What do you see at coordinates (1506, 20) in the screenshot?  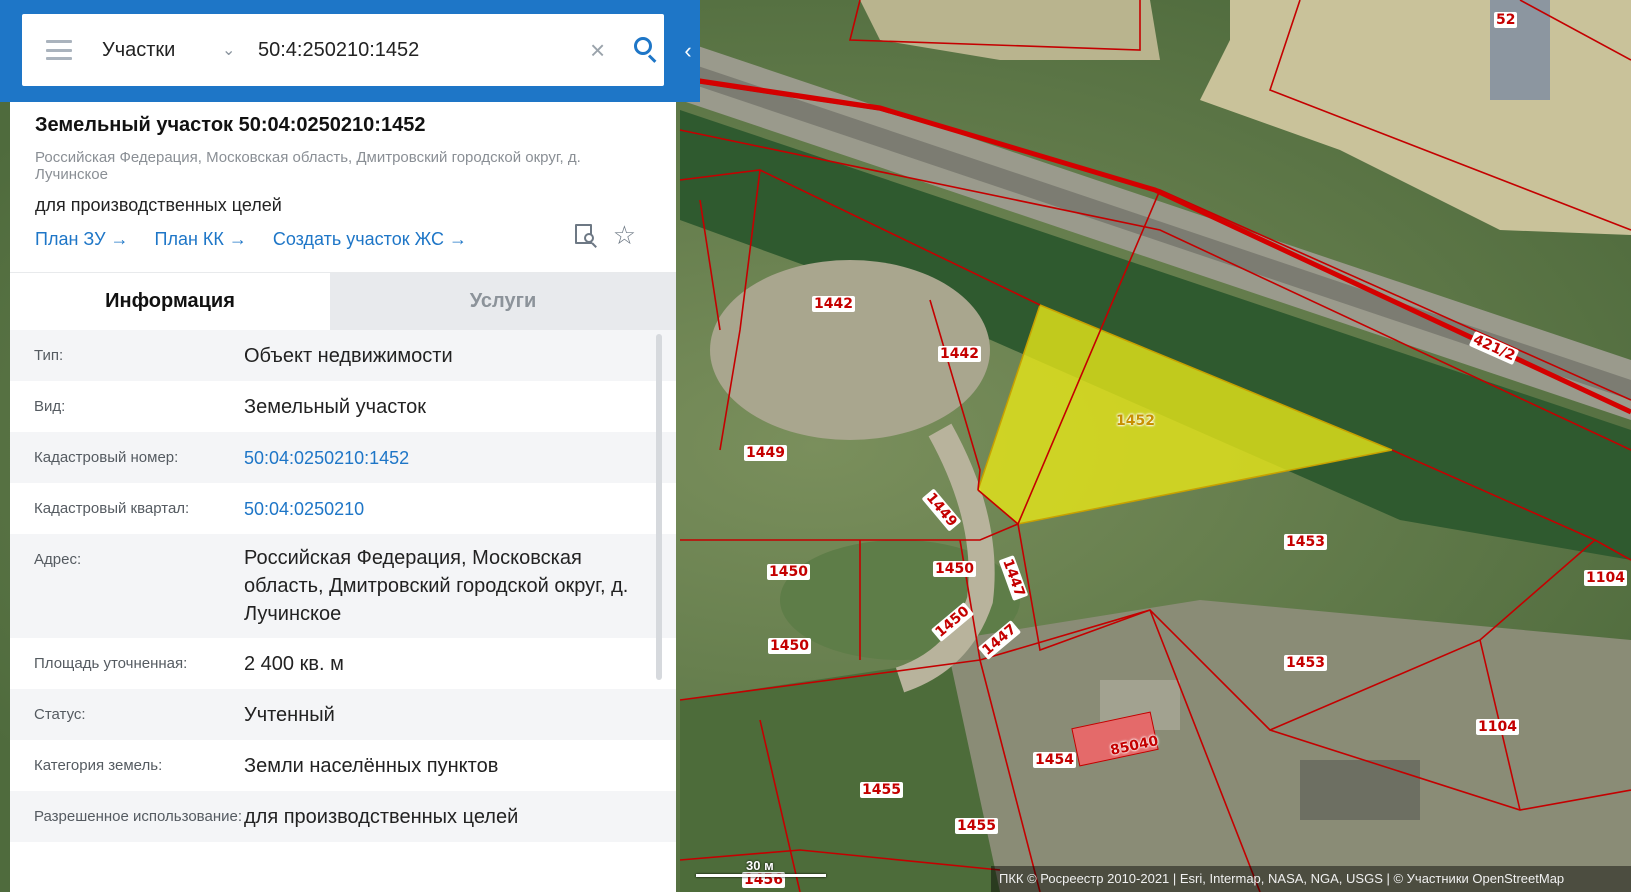 I see `parcel-label: 52` at bounding box center [1506, 20].